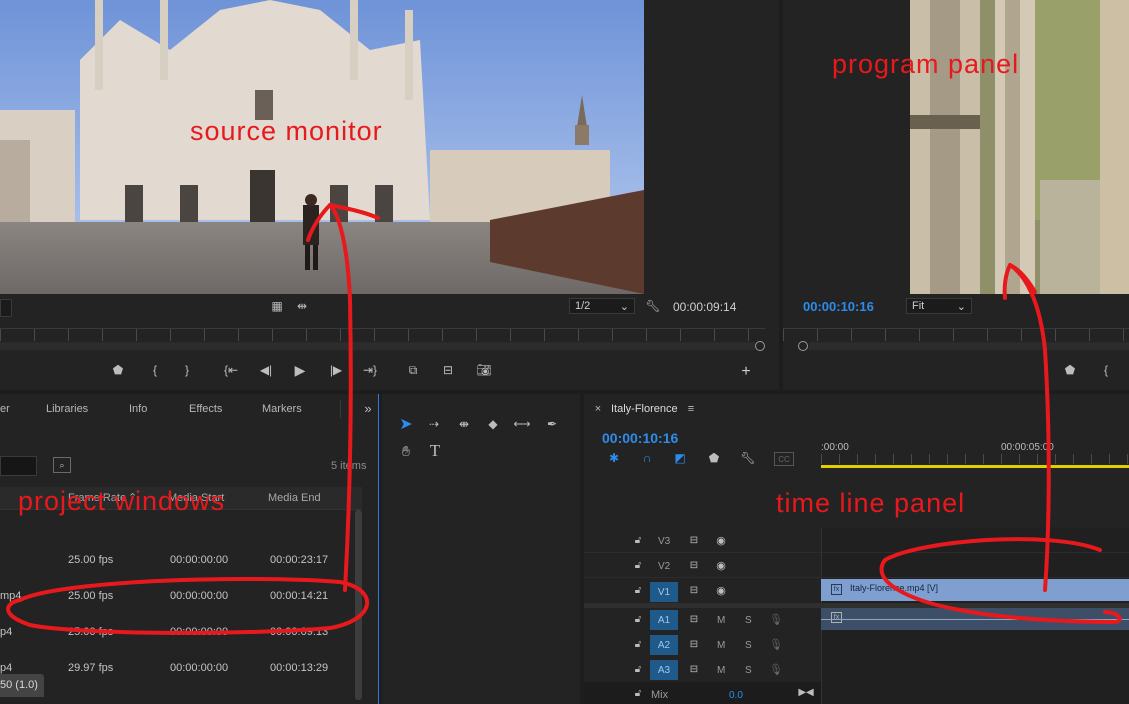 The height and width of the screenshot is (704, 1129). Describe the element at coordinates (614, 458) in the screenshot. I see `snap-nest-icon: ✱` at that location.